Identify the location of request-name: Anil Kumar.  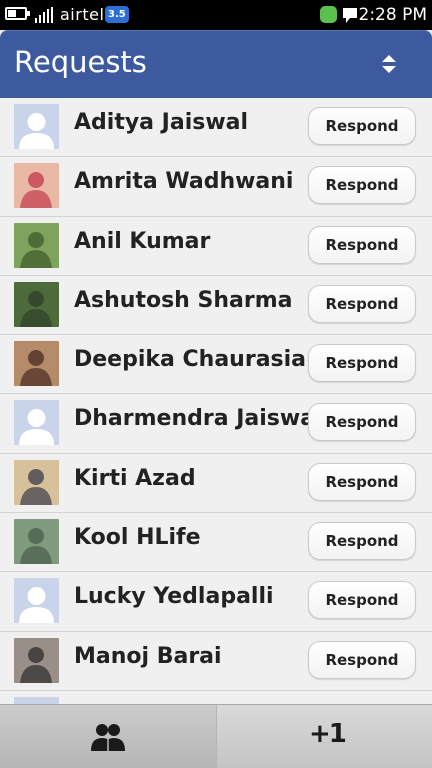
(142, 241).